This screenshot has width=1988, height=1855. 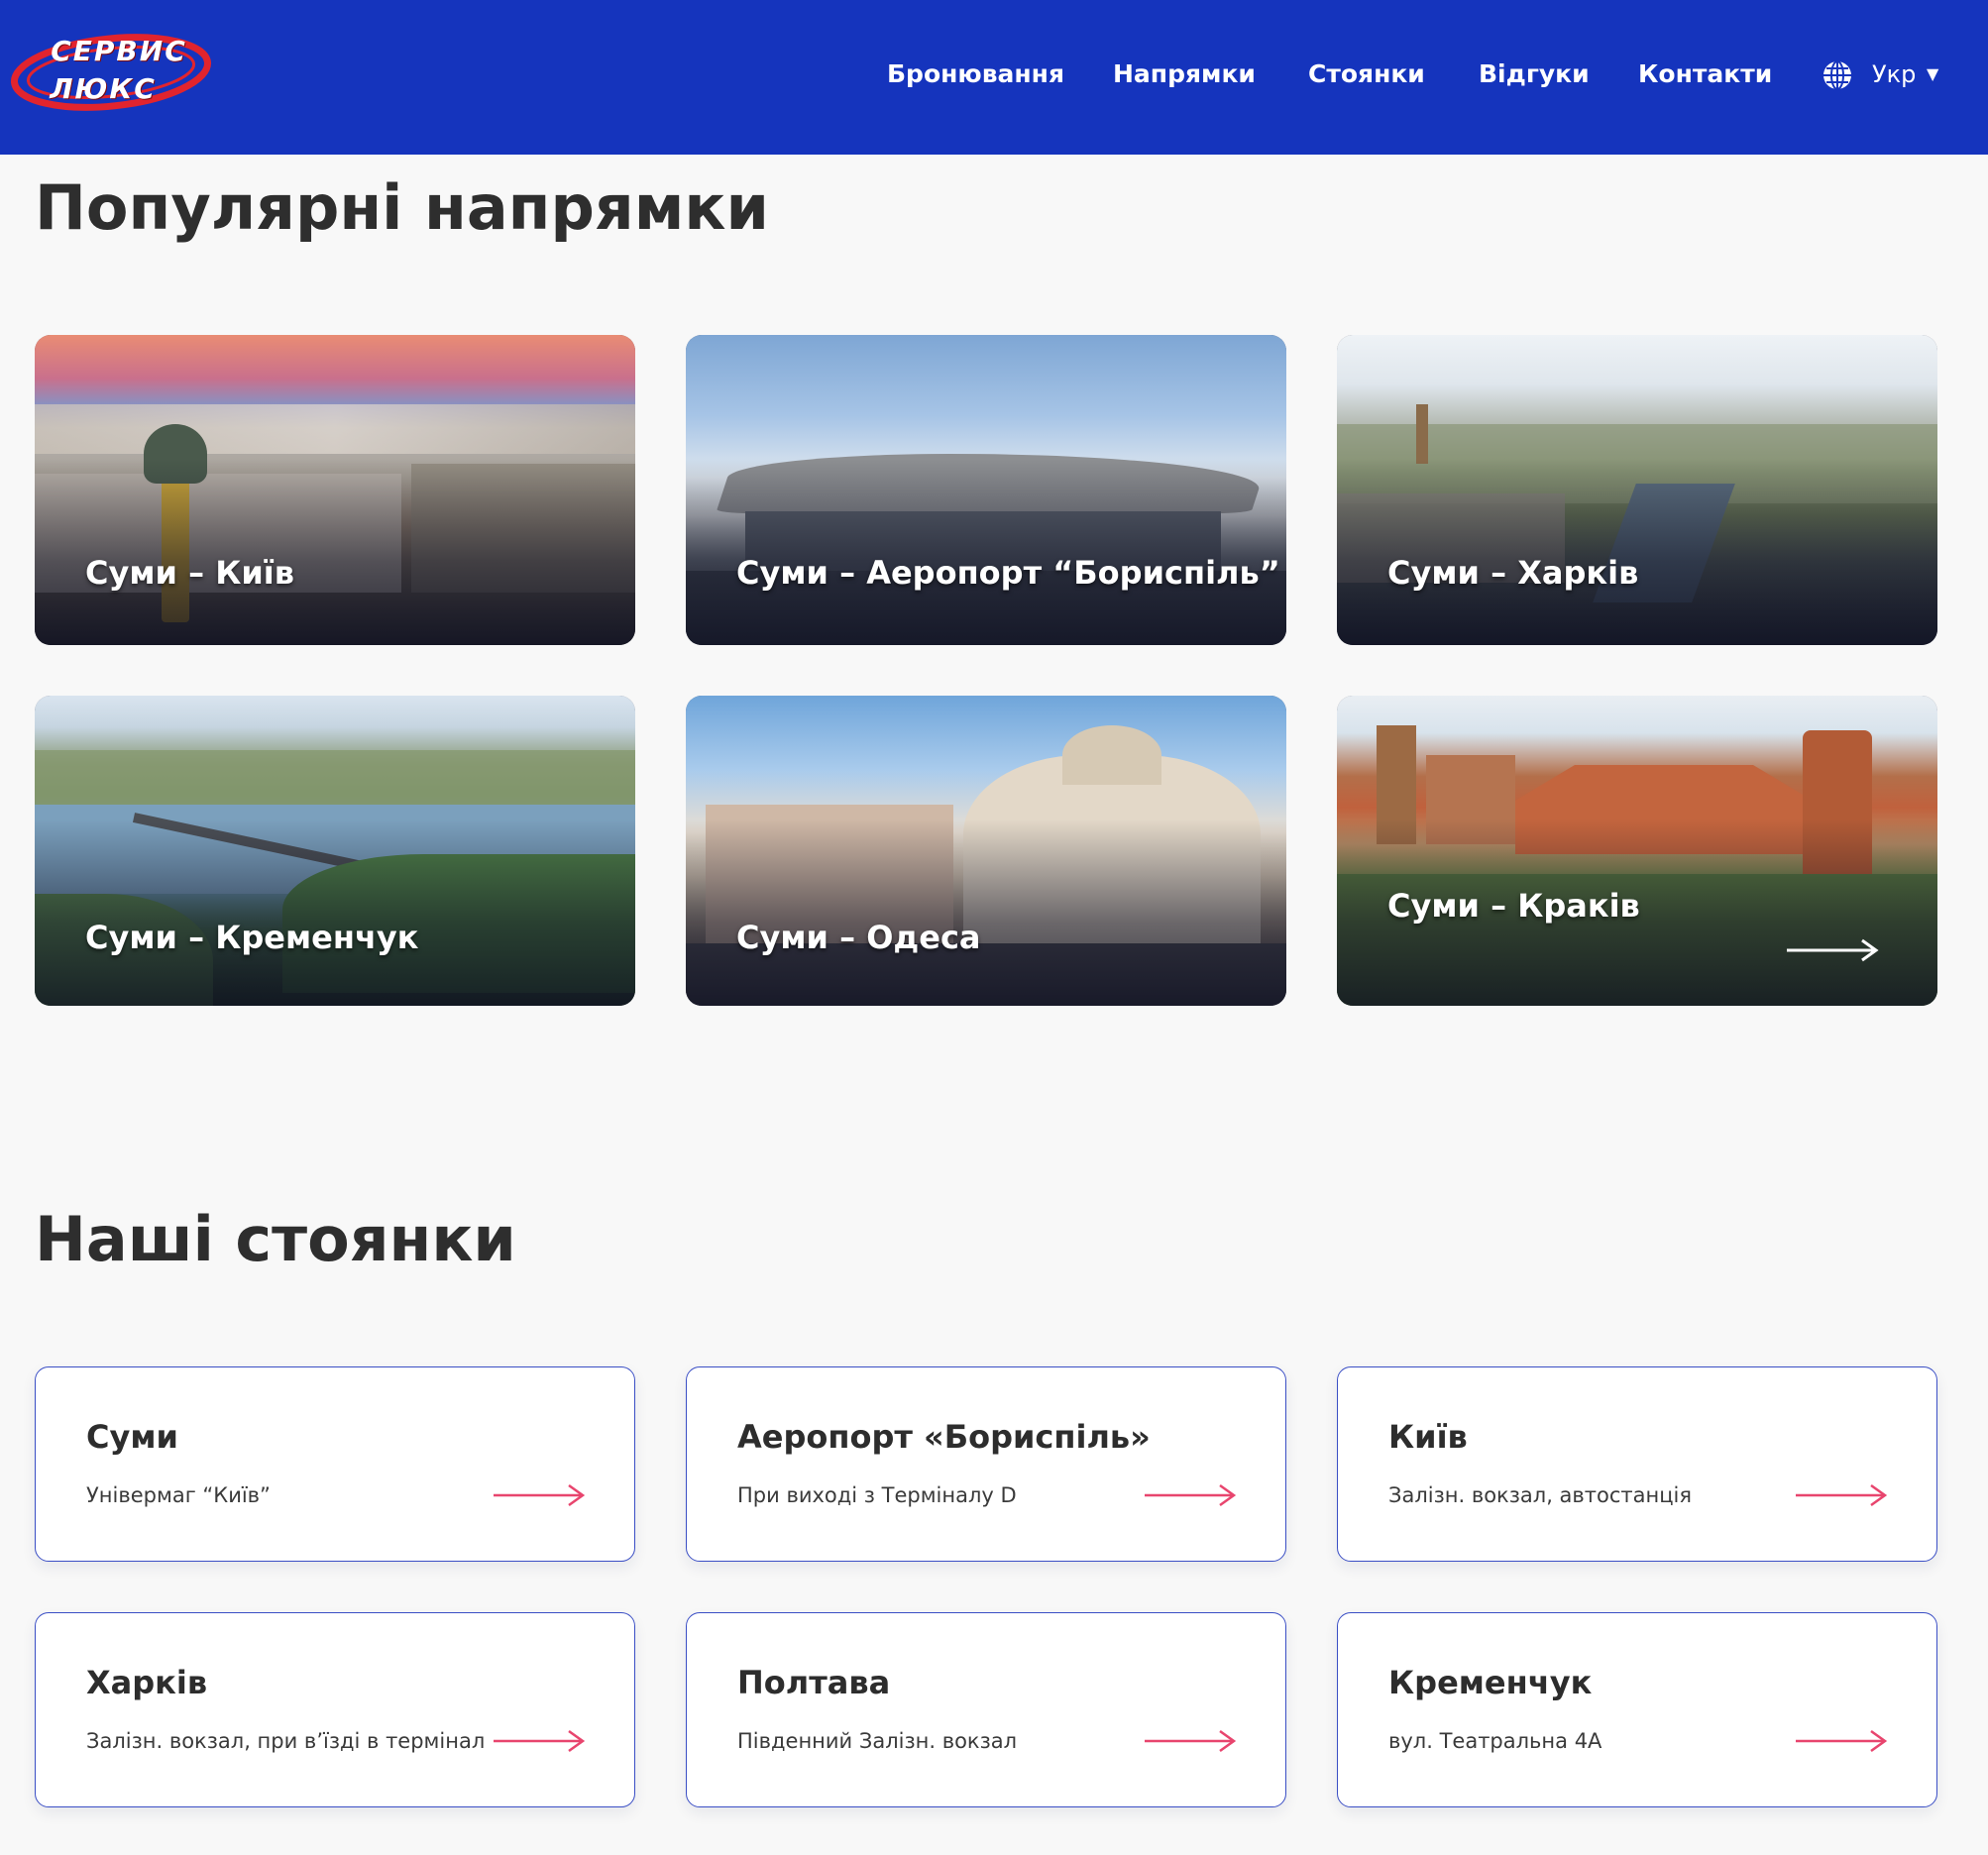 What do you see at coordinates (975, 74) in the screenshot?
I see `nav-booking: Бронювання` at bounding box center [975, 74].